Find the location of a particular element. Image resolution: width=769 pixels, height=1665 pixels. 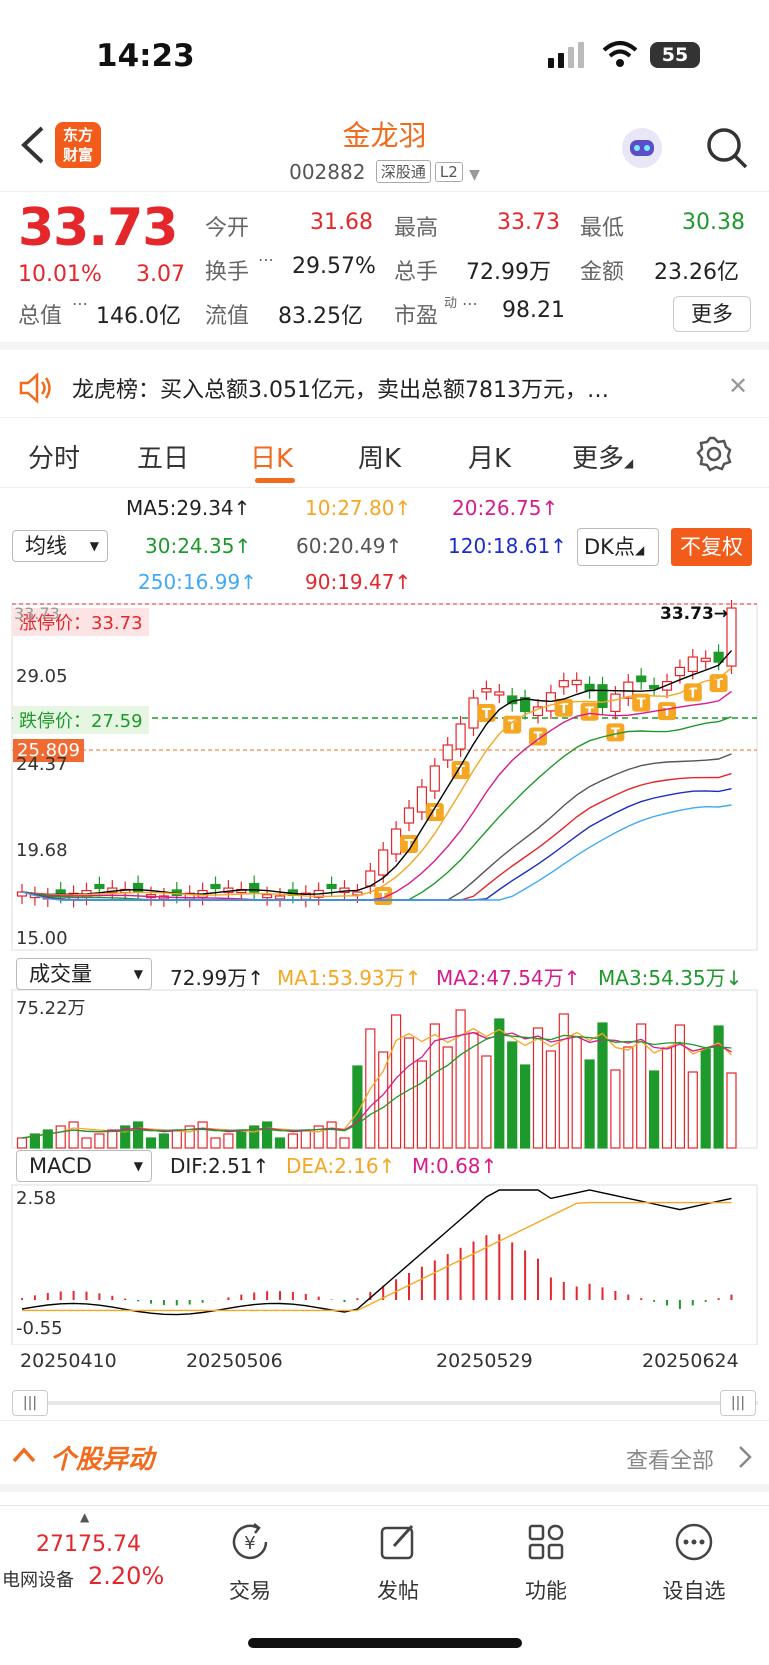

change-value: 3.07 is located at coordinates (160, 274).